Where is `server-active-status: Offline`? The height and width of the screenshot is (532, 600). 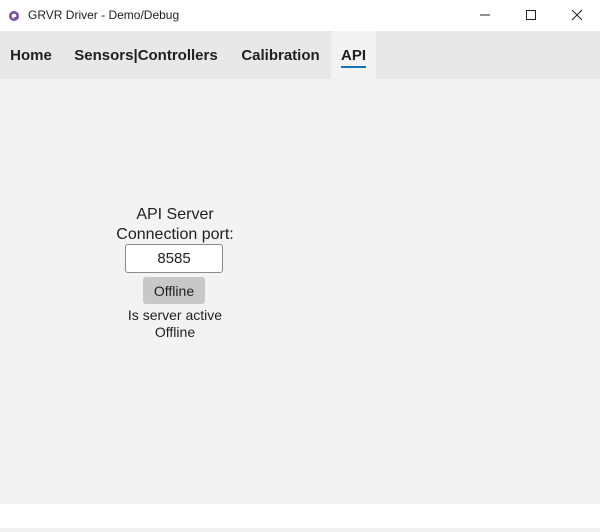 server-active-status: Offline is located at coordinates (175, 332).